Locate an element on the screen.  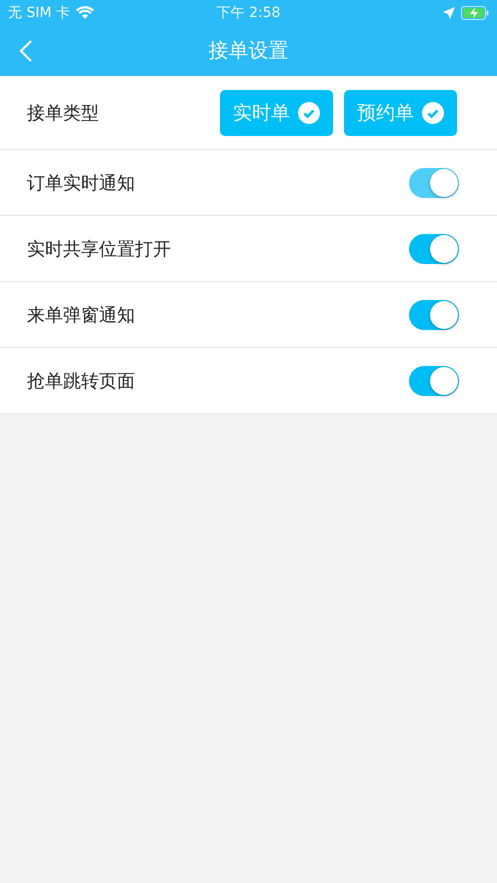
setting-label: 抢单跳转页面 is located at coordinates (81, 381).